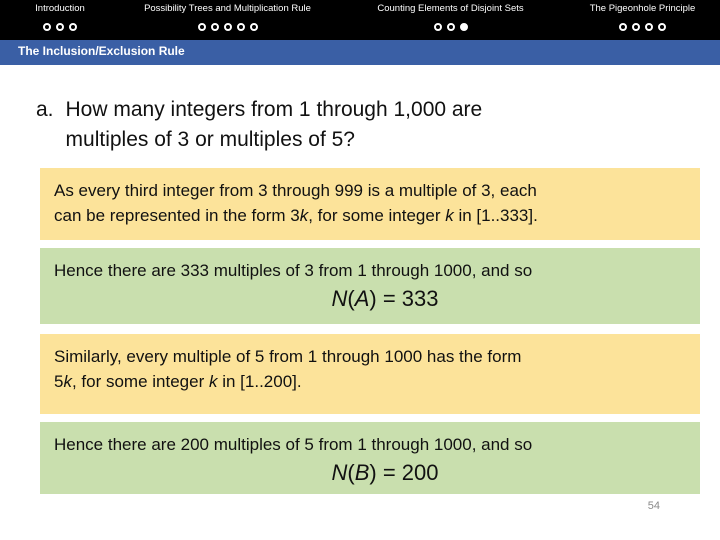 The image size is (720, 540). Describe the element at coordinates (60, 8) in the screenshot. I see `nav-section-label: Introduction` at that location.